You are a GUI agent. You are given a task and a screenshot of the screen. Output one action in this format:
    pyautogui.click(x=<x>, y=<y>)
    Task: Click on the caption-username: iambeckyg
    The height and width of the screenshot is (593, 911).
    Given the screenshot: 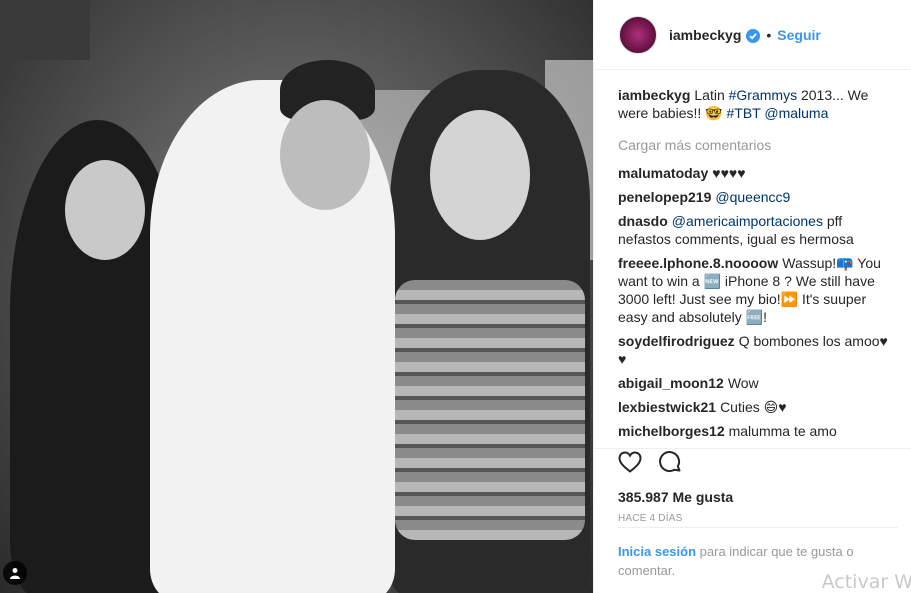 What is the action you would take?
    pyautogui.click(x=654, y=95)
    